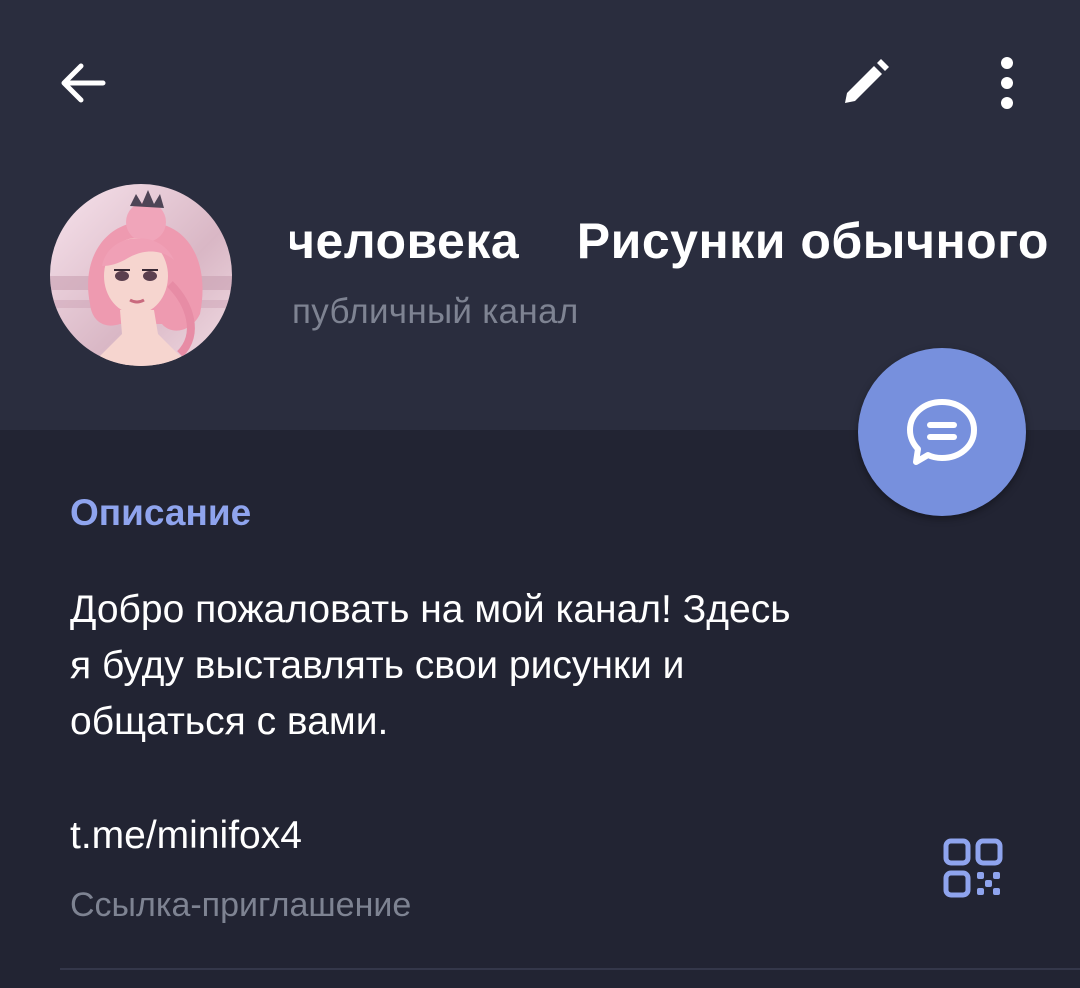 This screenshot has width=1080, height=988. I want to click on back-button, so click(83, 83).